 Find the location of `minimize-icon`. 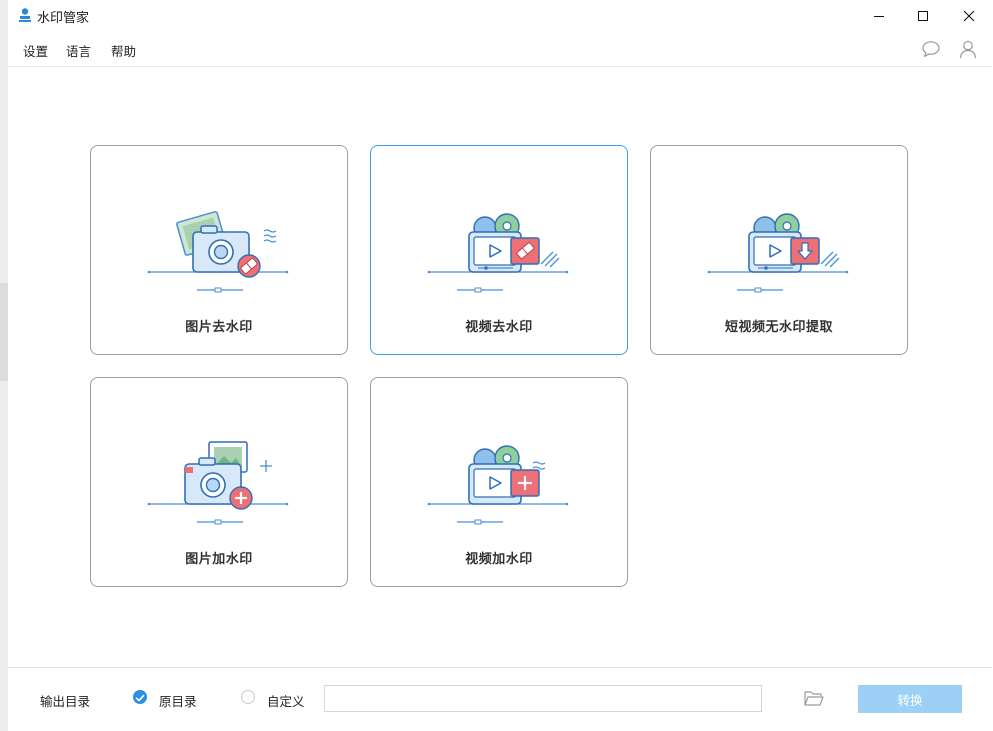

minimize-icon is located at coordinates (879, 16).